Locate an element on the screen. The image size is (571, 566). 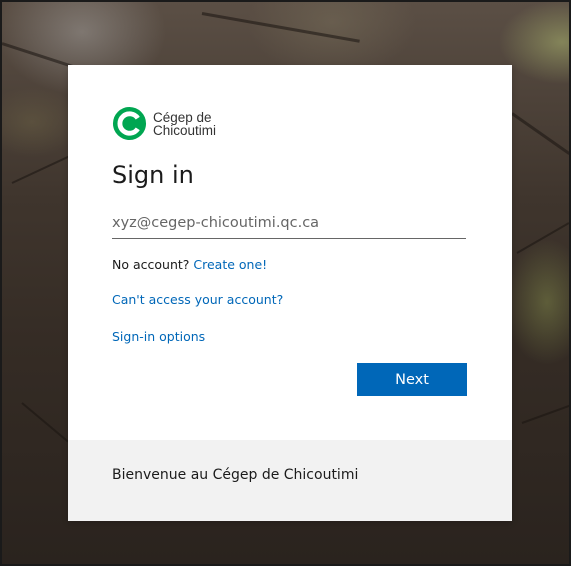
card-footer: Bienvenue au Cégep de Chicoutimi is located at coordinates (290, 480).